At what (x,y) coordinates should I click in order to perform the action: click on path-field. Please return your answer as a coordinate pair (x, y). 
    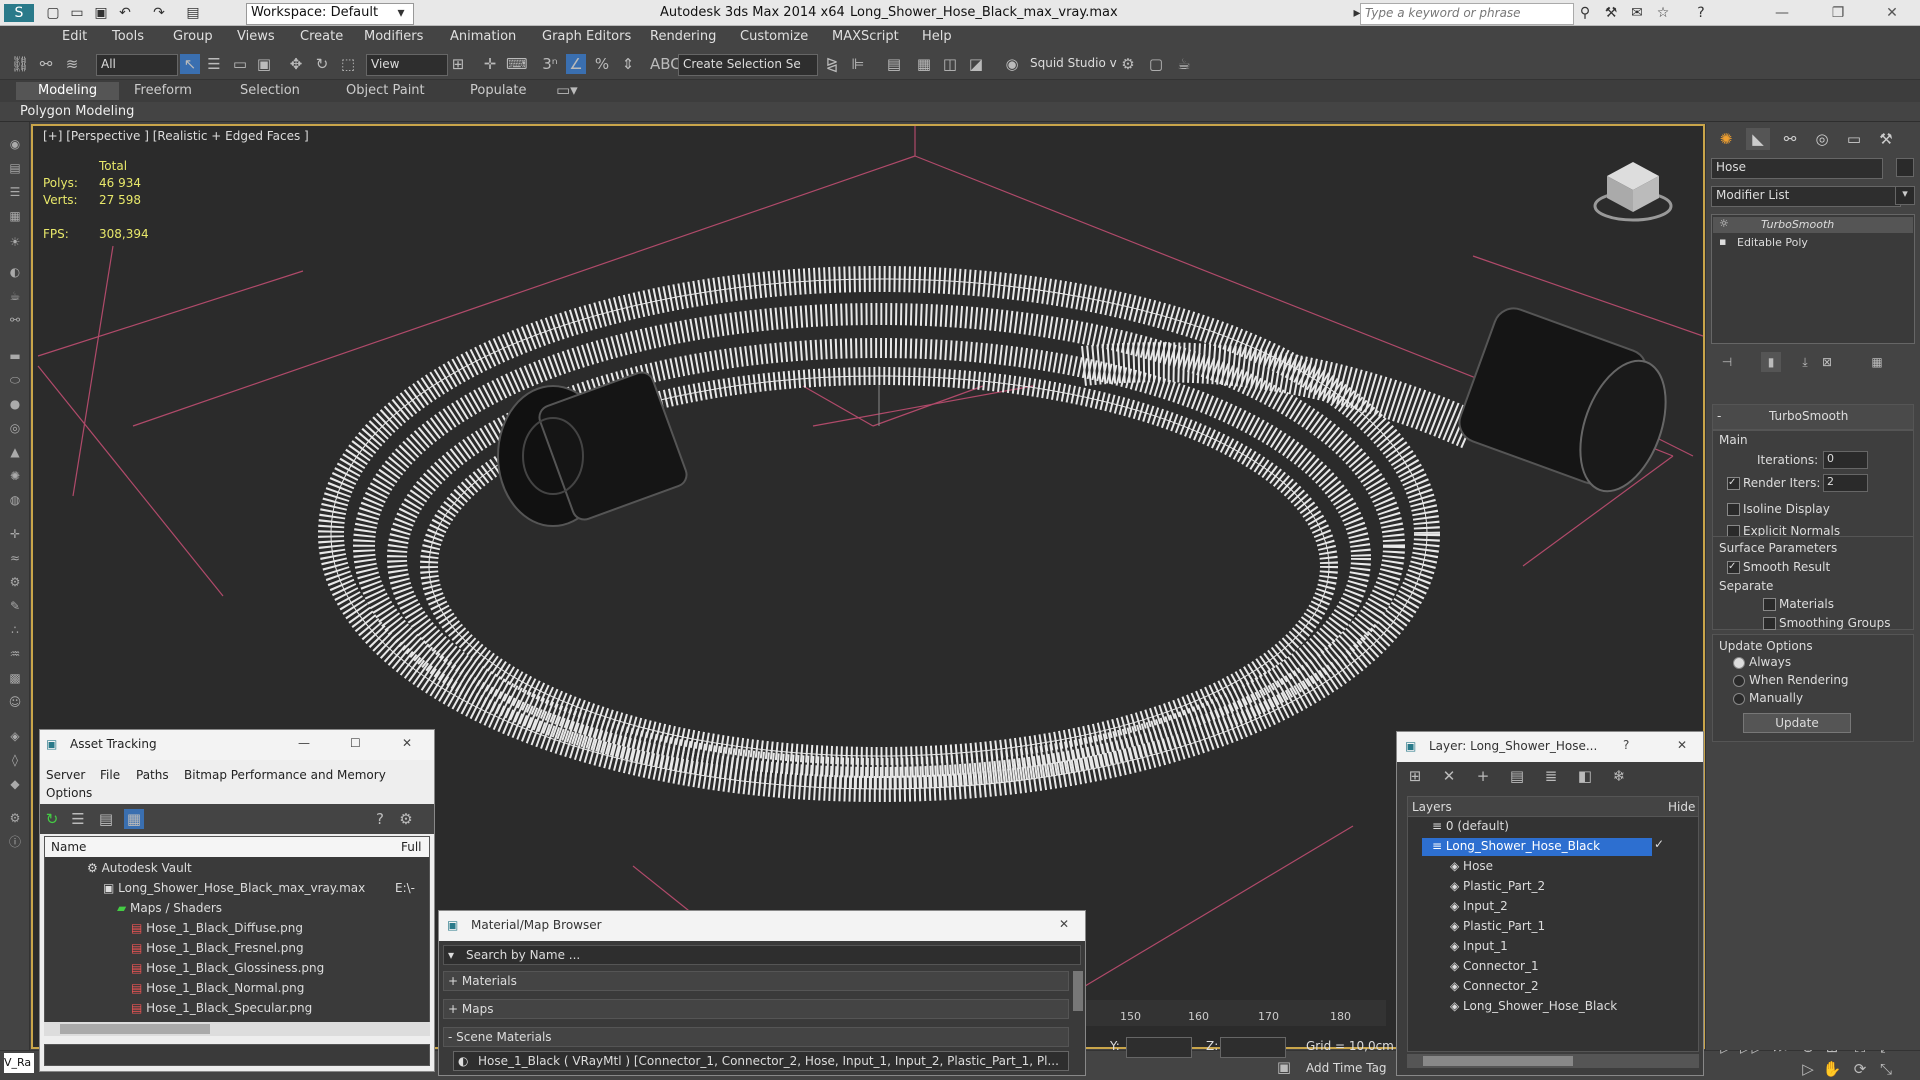
    Looking at the image, I should click on (237, 1055).